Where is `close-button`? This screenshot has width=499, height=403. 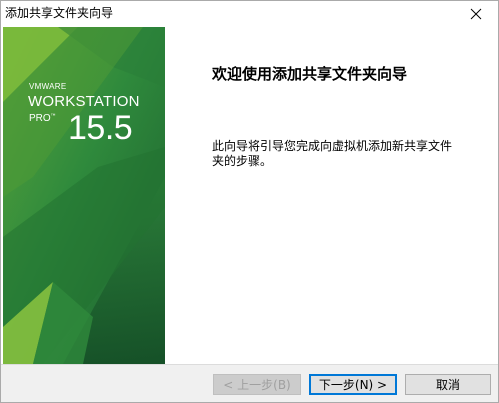
close-button is located at coordinates (476, 14).